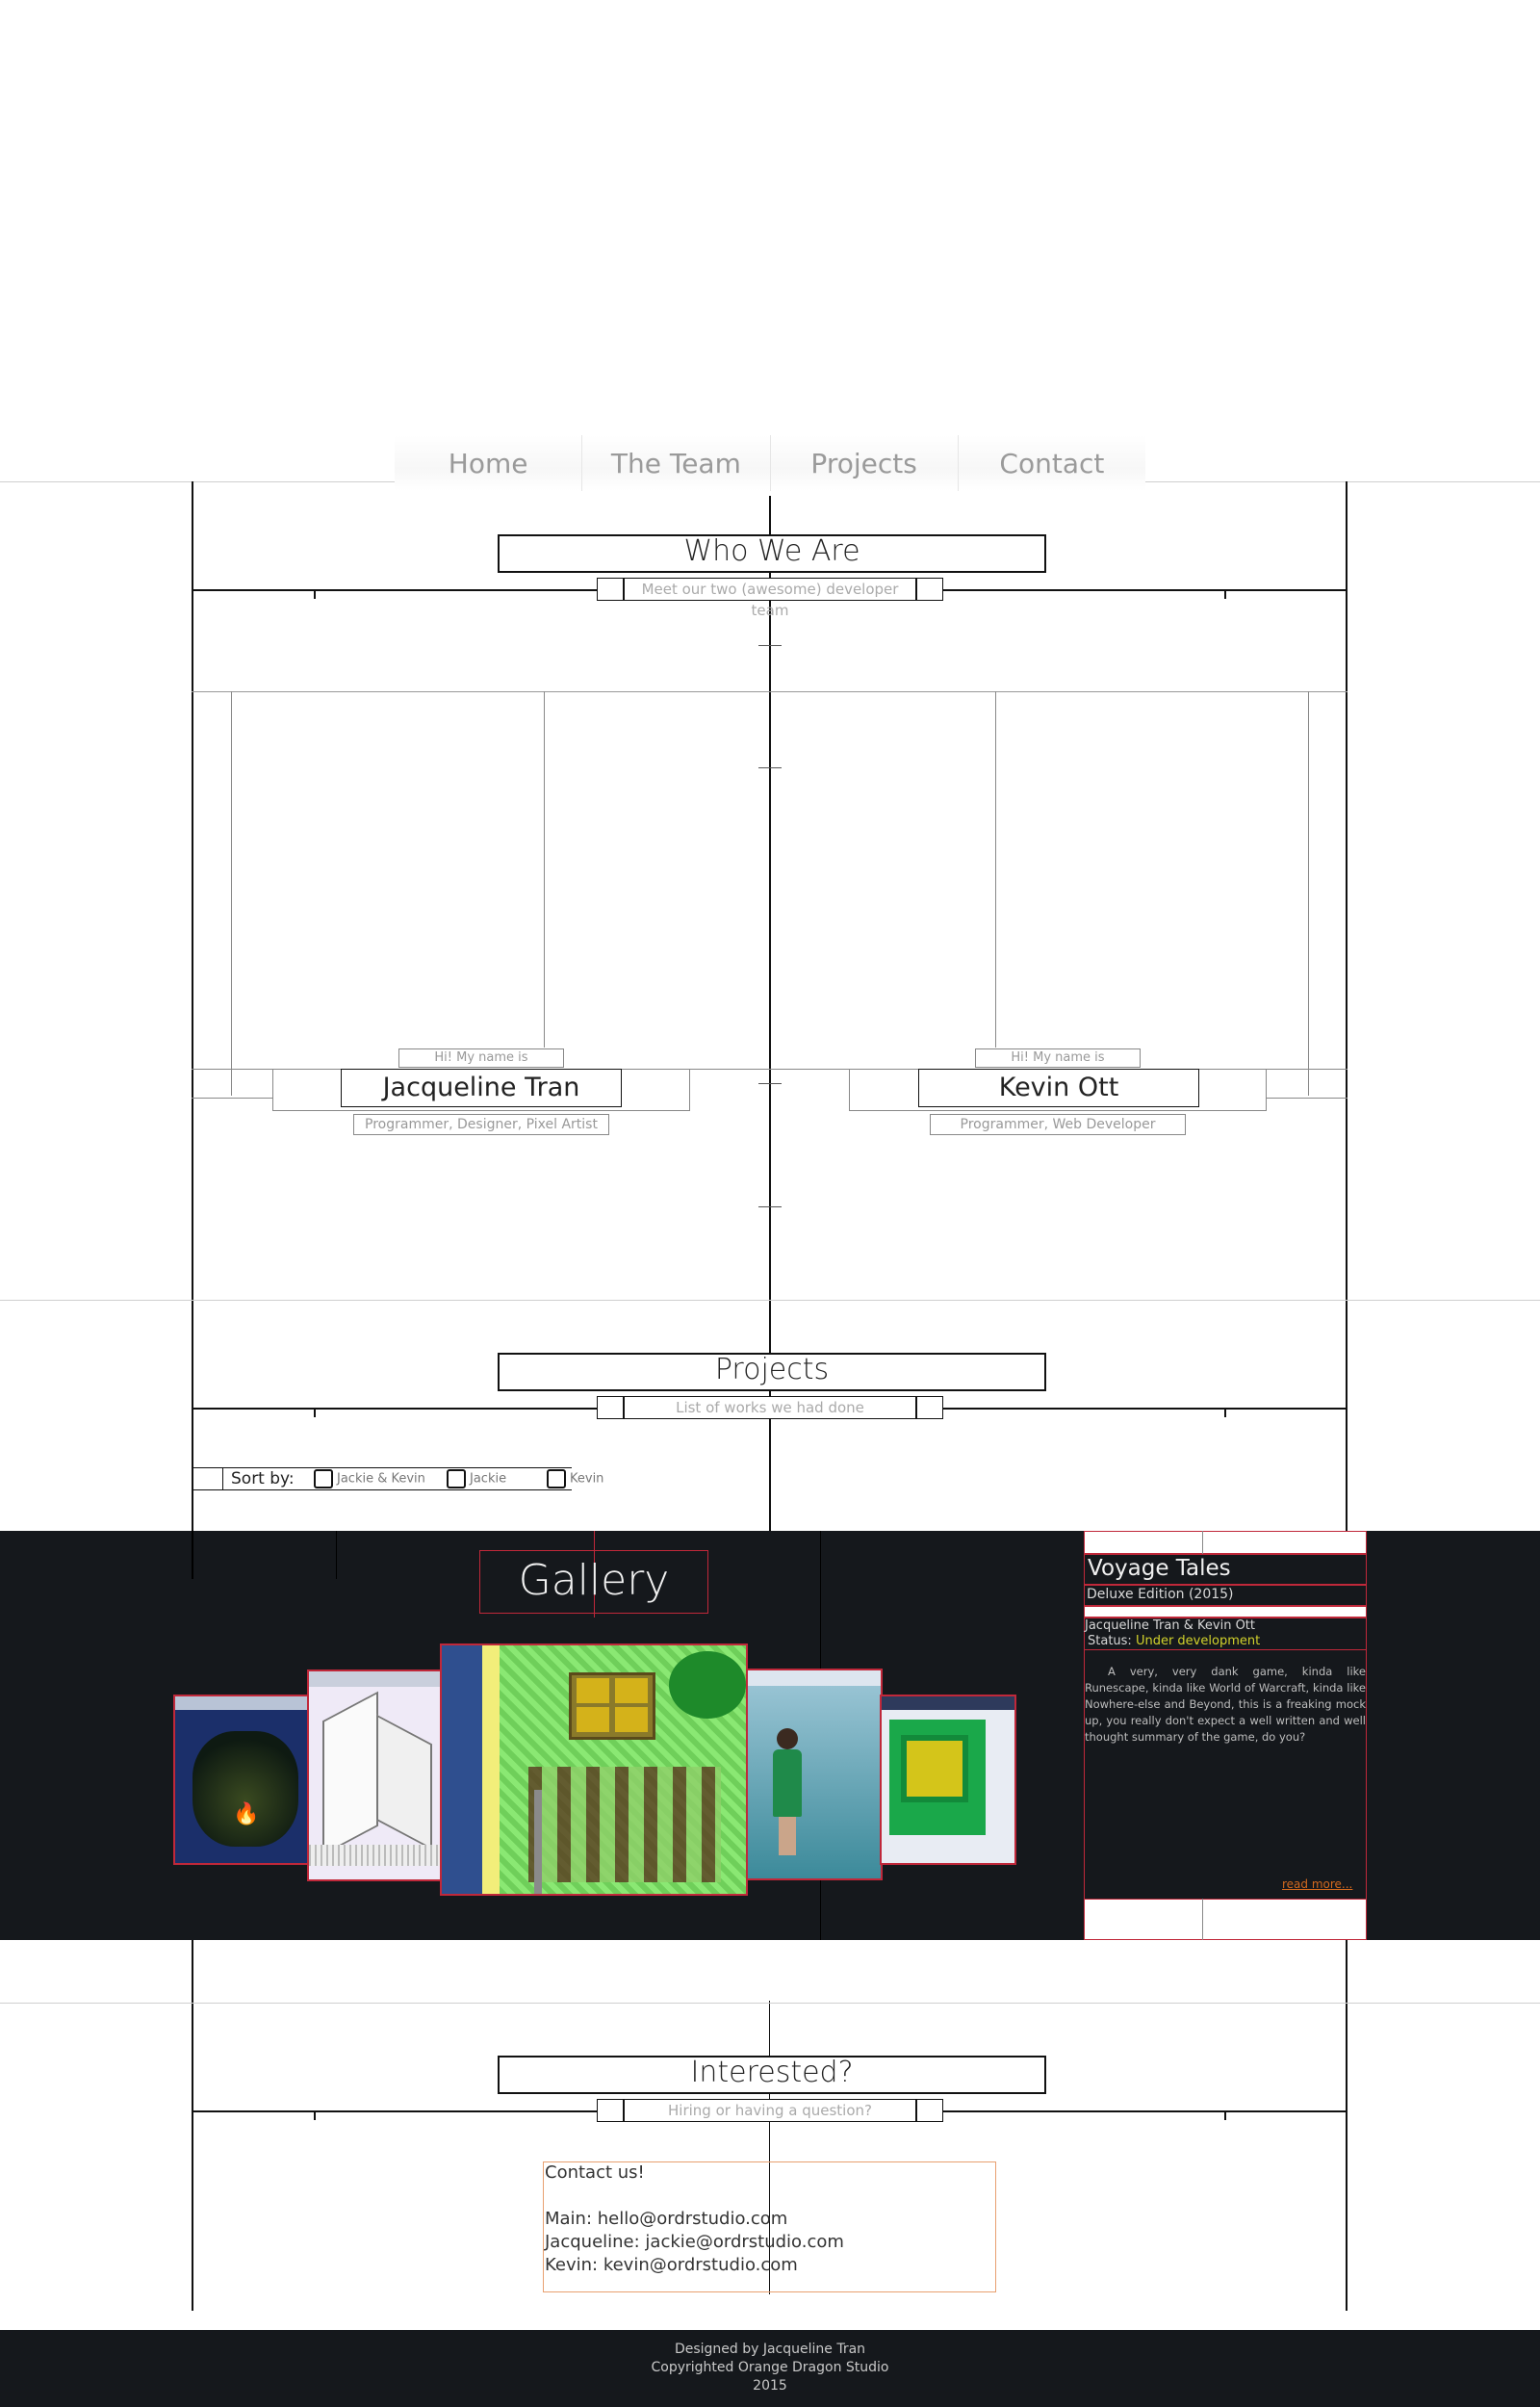 The width and height of the screenshot is (1540, 2407). I want to click on team-grid-top, so click(770, 691).